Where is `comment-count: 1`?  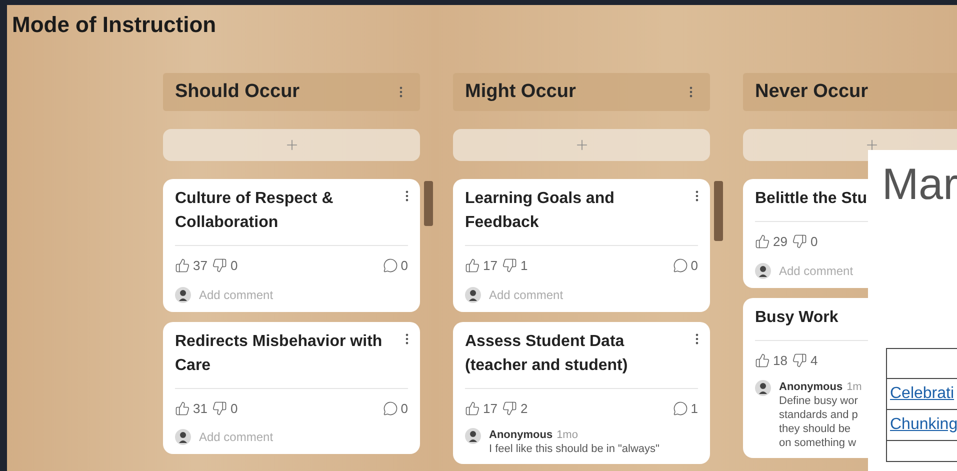 comment-count: 1 is located at coordinates (694, 409).